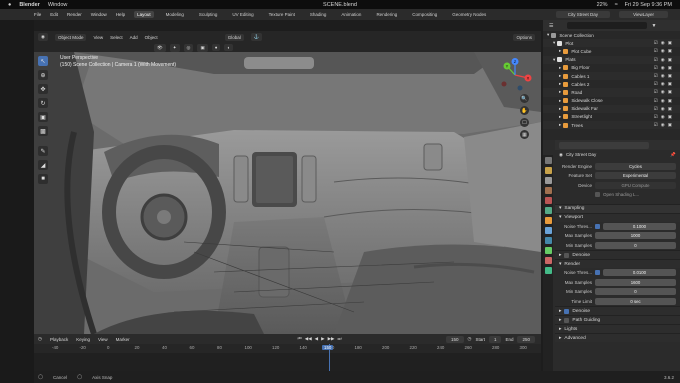 The height and width of the screenshot is (383, 680). What do you see at coordinates (524, 134) in the screenshot?
I see `grid-icon: ▦` at bounding box center [524, 134].